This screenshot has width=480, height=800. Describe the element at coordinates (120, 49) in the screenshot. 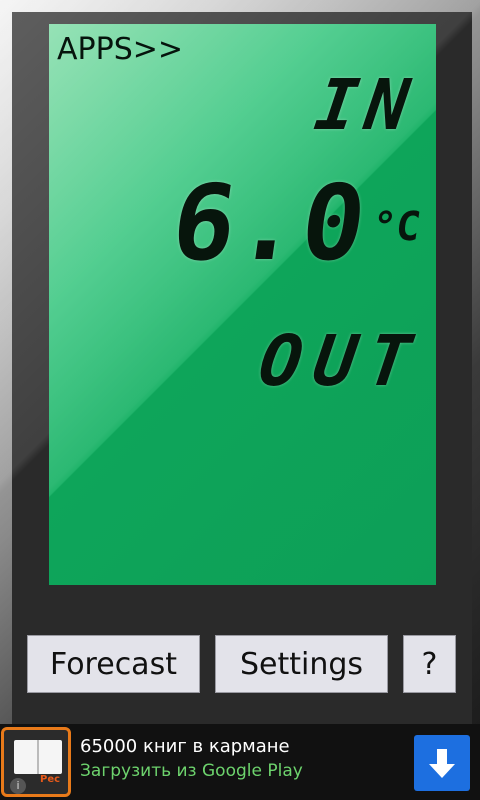

I see `apps-link: APPS>>` at that location.